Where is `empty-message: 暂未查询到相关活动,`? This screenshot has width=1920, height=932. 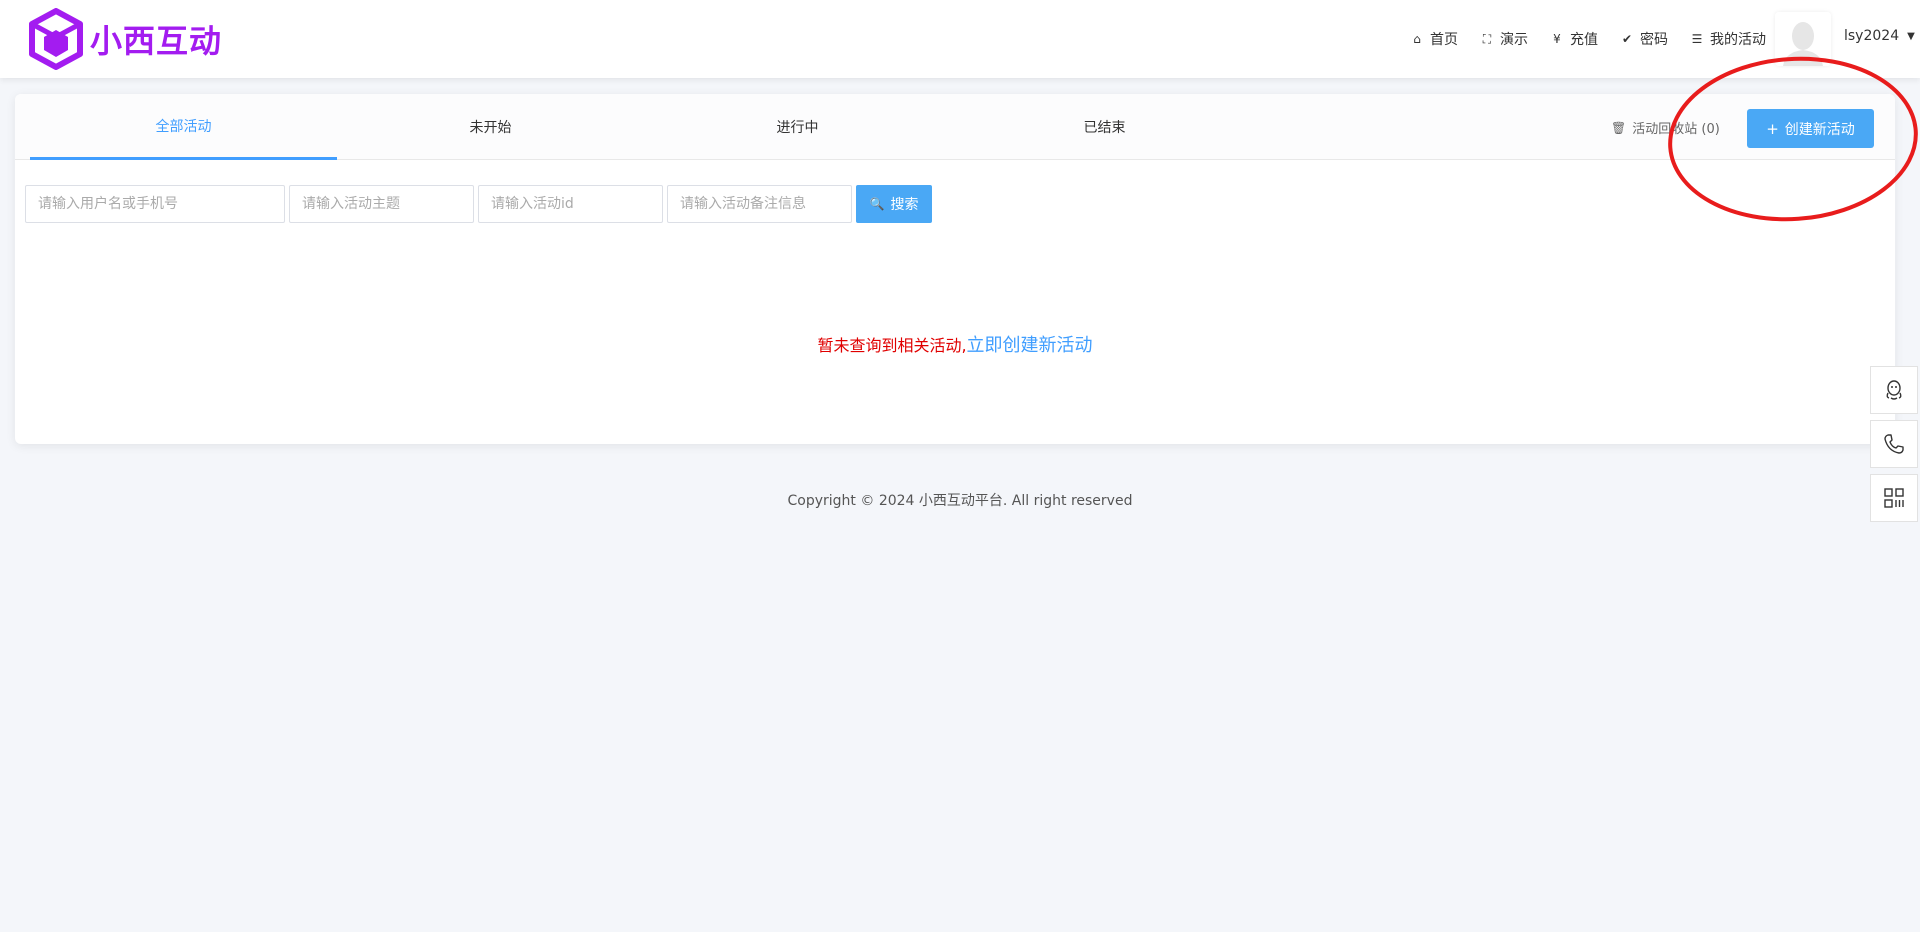
empty-message: 暂未查询到相关活动, is located at coordinates (892, 345).